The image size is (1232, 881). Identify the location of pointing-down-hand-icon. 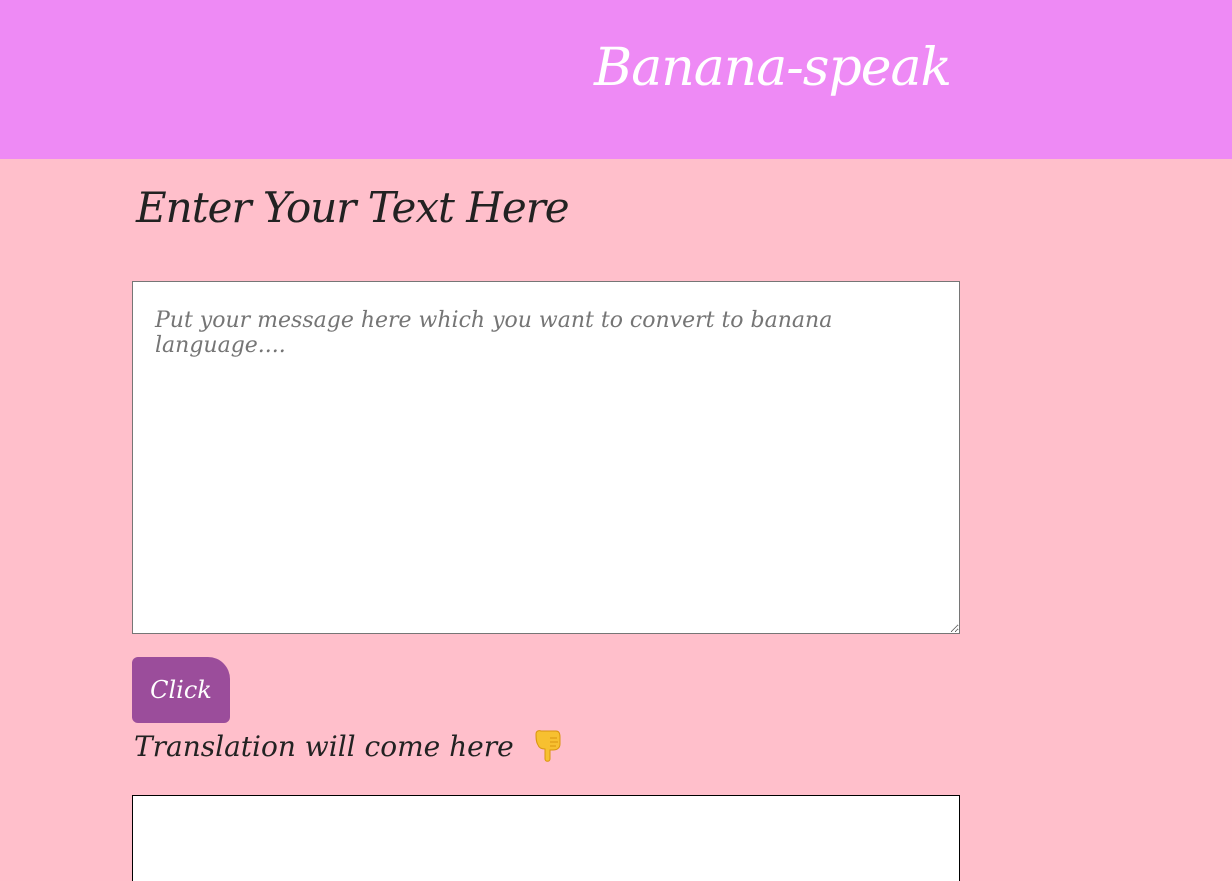
(548, 746).